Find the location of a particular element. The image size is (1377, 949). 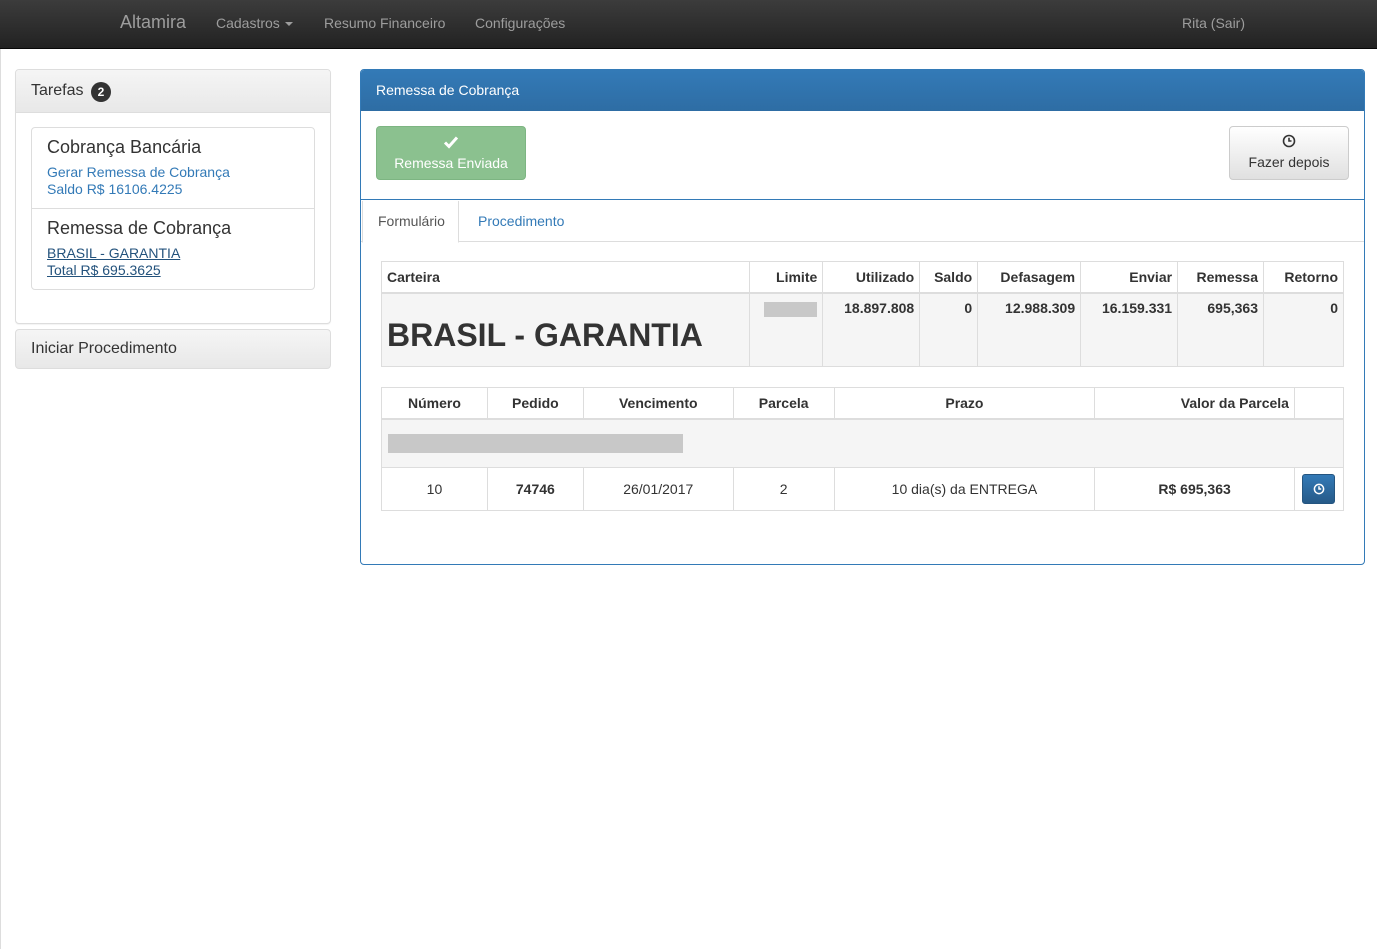

parcela-cell: 2 is located at coordinates (783, 489).